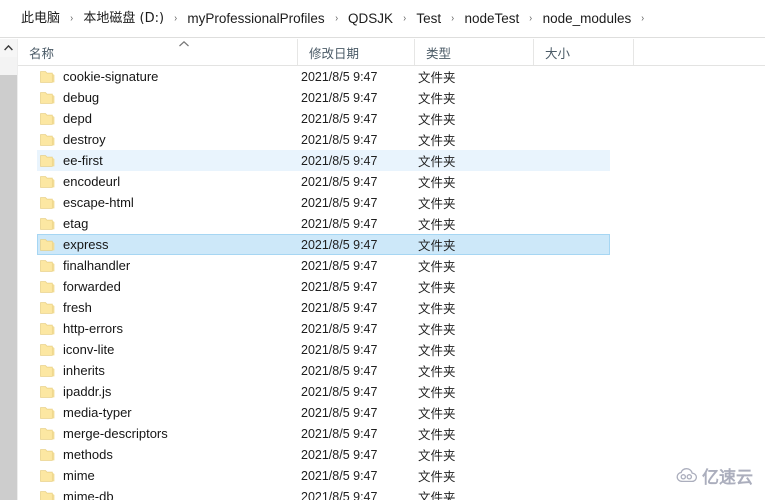  Describe the element at coordinates (87, 391) in the screenshot. I see `file-name-label: ipaddr.js` at that location.